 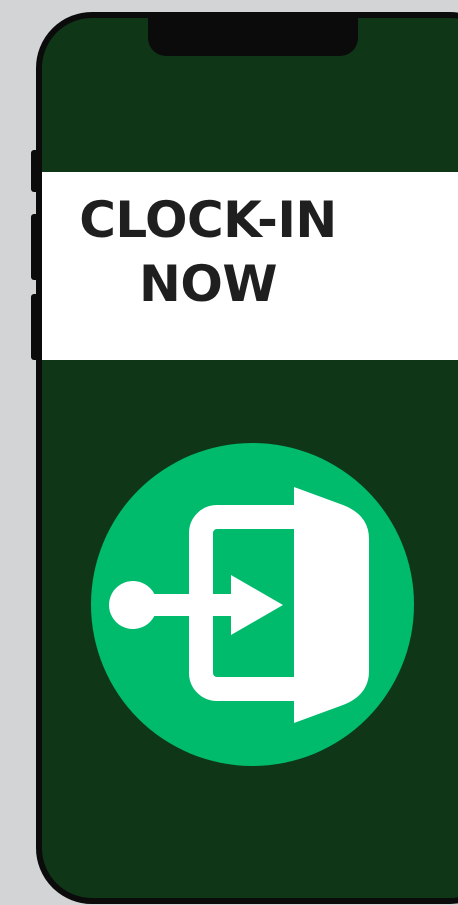 What do you see at coordinates (208, 220) in the screenshot?
I see `clock-in-title-line1: CLOCK-IN` at bounding box center [208, 220].